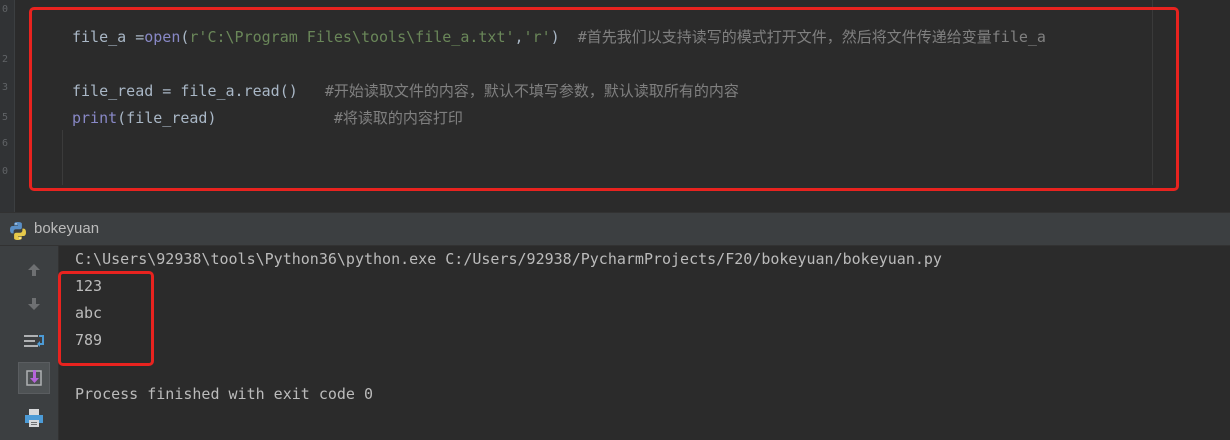 This screenshot has height=440, width=1230. What do you see at coordinates (224, 394) in the screenshot?
I see `console-exit-status: Process finished with exit code 0` at bounding box center [224, 394].